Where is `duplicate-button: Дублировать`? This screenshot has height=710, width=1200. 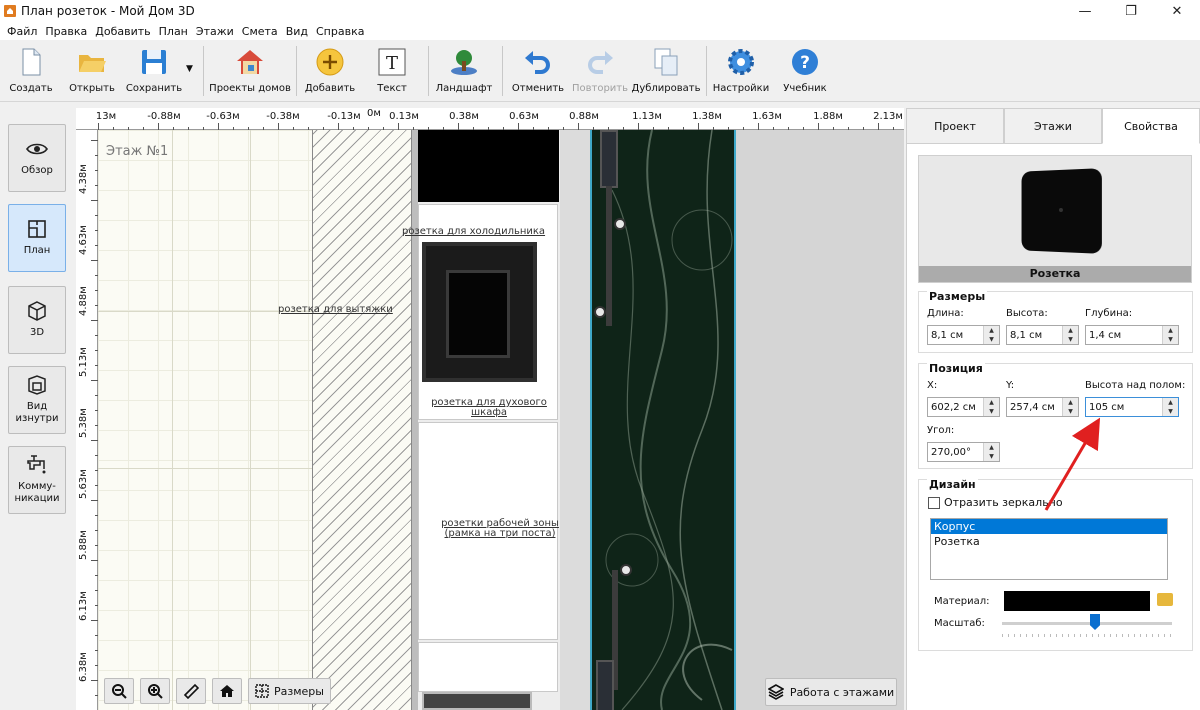 duplicate-button: Дублировать is located at coordinates (666, 70).